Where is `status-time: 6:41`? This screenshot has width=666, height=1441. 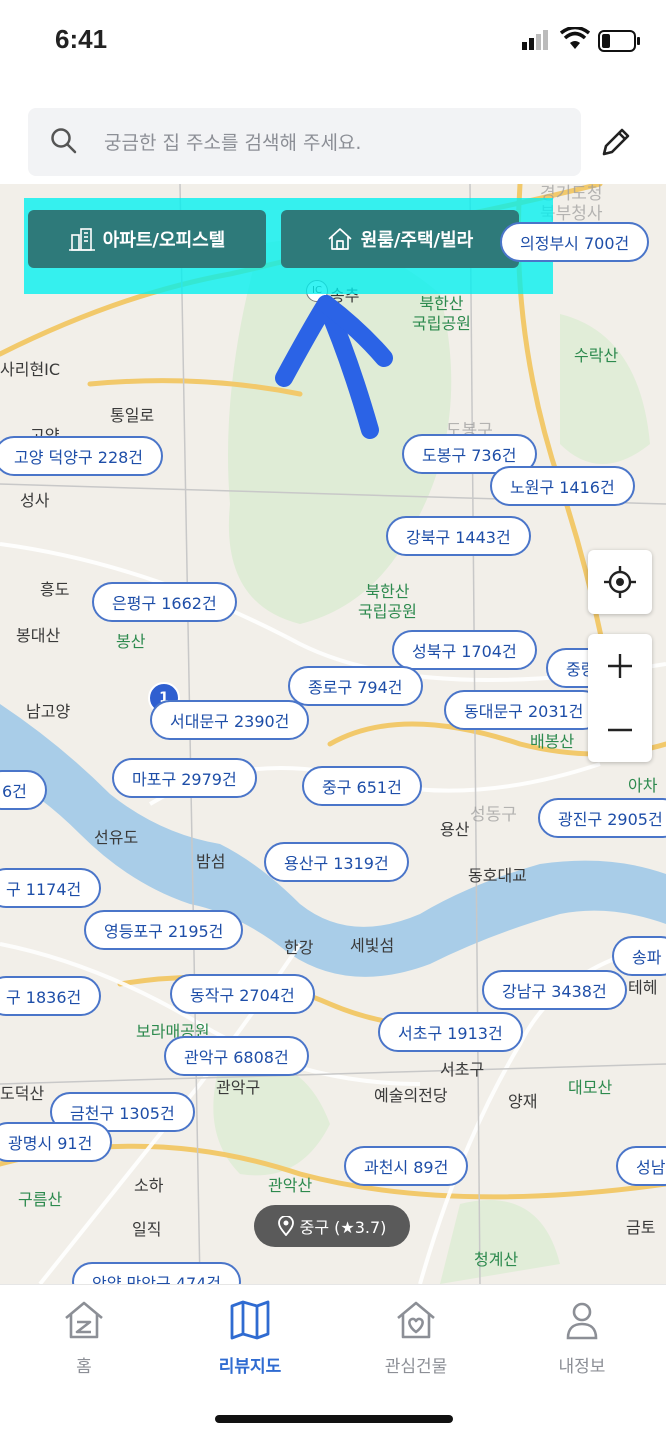 status-time: 6:41 is located at coordinates (81, 39).